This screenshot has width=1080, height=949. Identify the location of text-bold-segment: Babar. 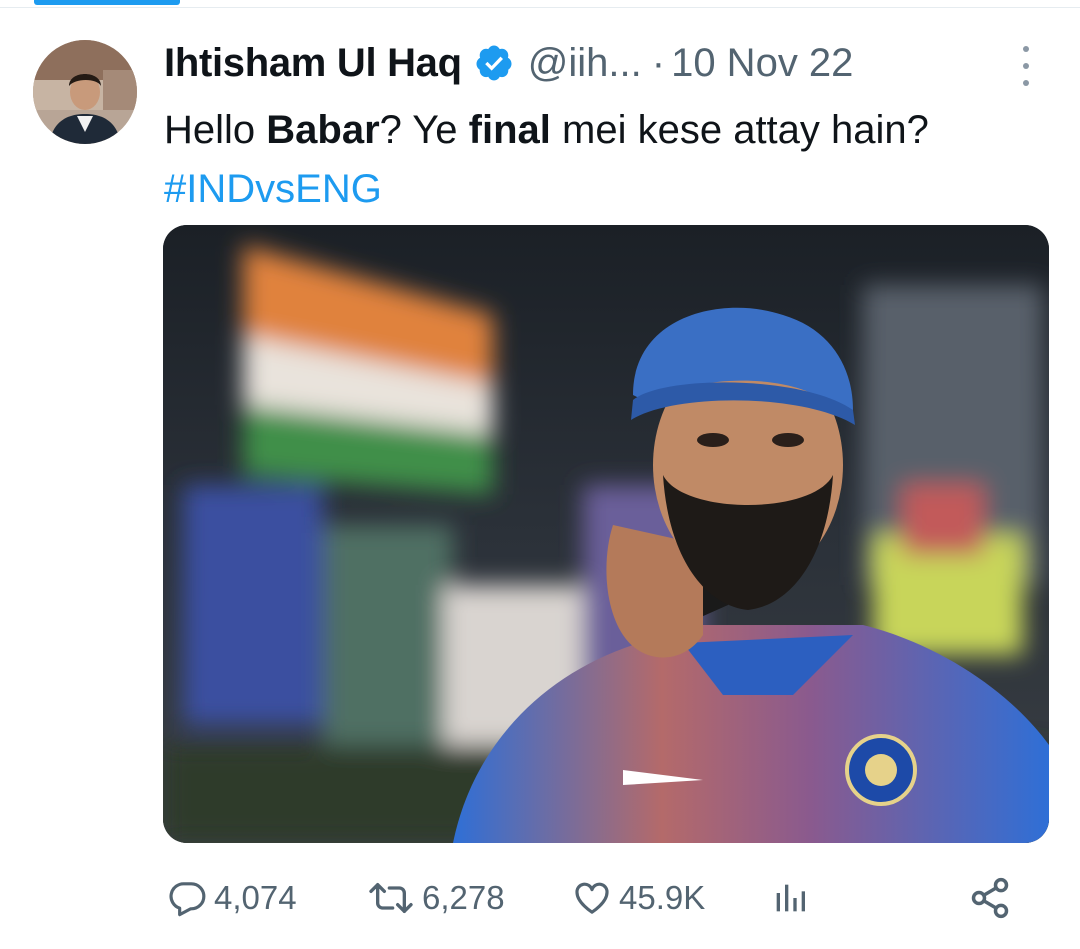
(323, 130).